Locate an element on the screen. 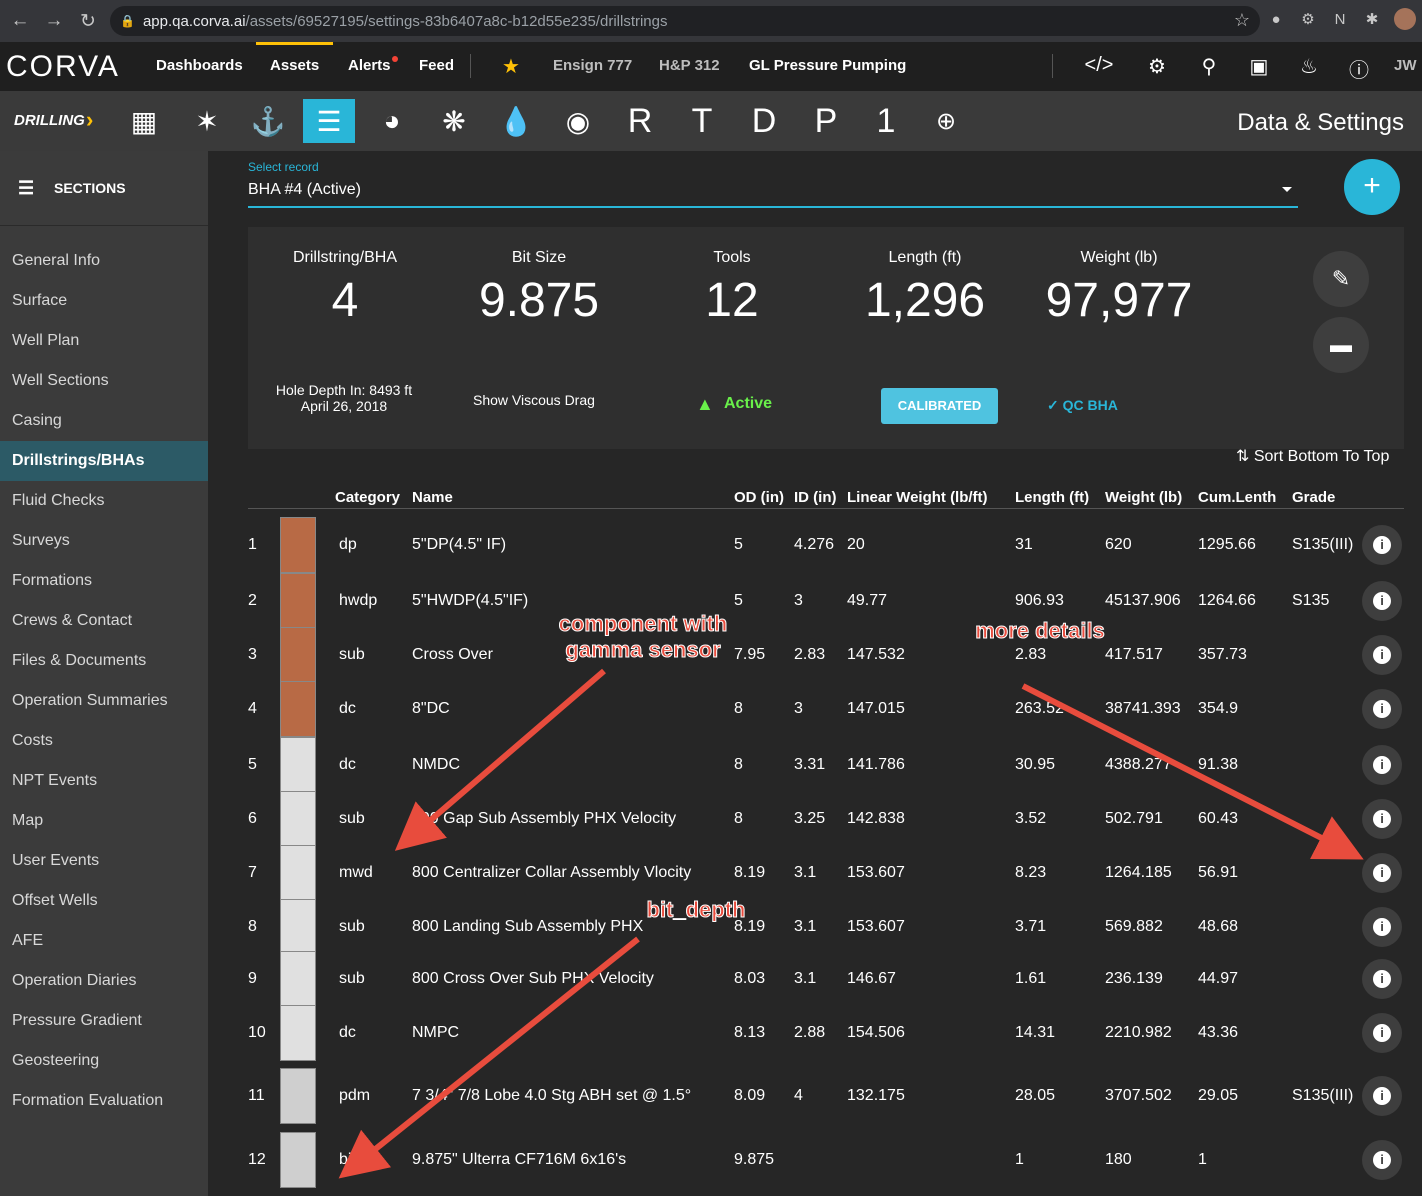 This screenshot has width=1422, height=1196. app-p: P is located at coordinates (826, 121).